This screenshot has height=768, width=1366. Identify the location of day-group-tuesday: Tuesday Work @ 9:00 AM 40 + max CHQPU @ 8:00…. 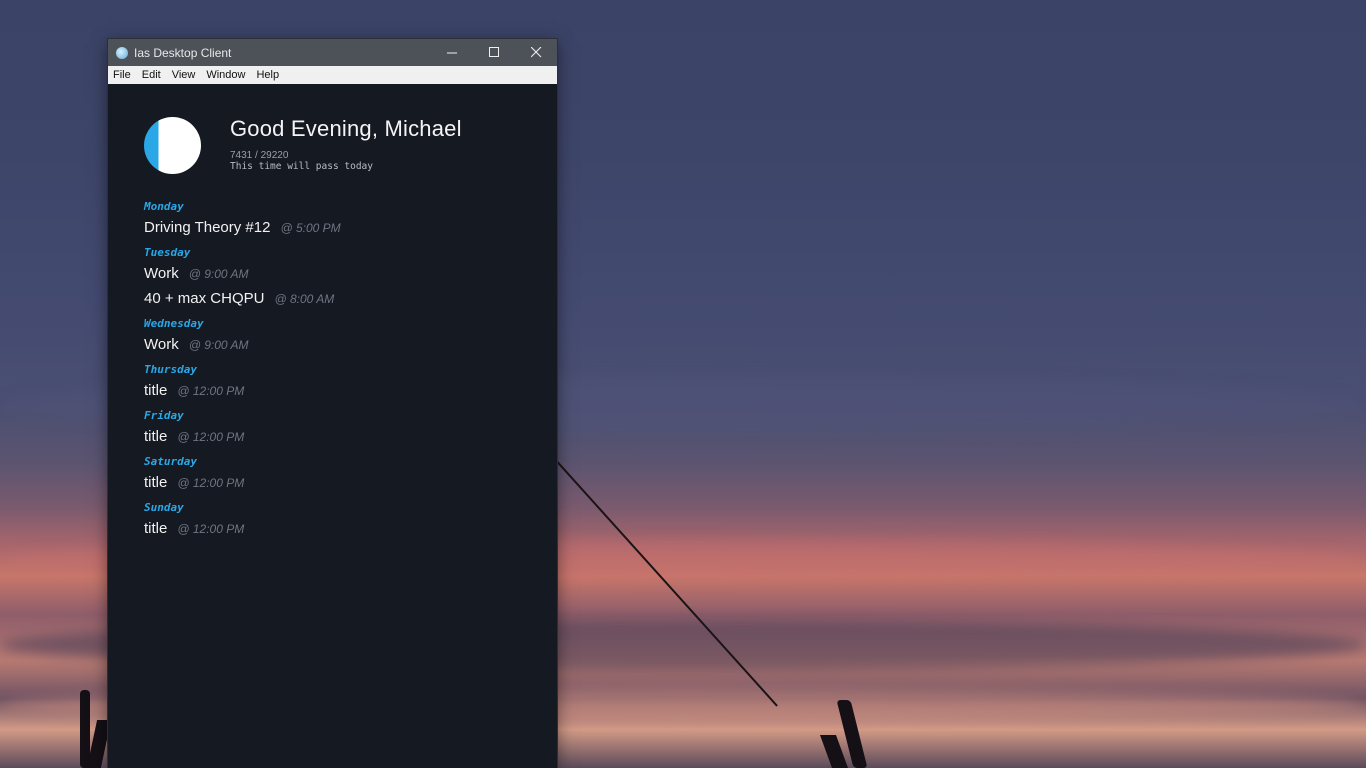
(332, 276).